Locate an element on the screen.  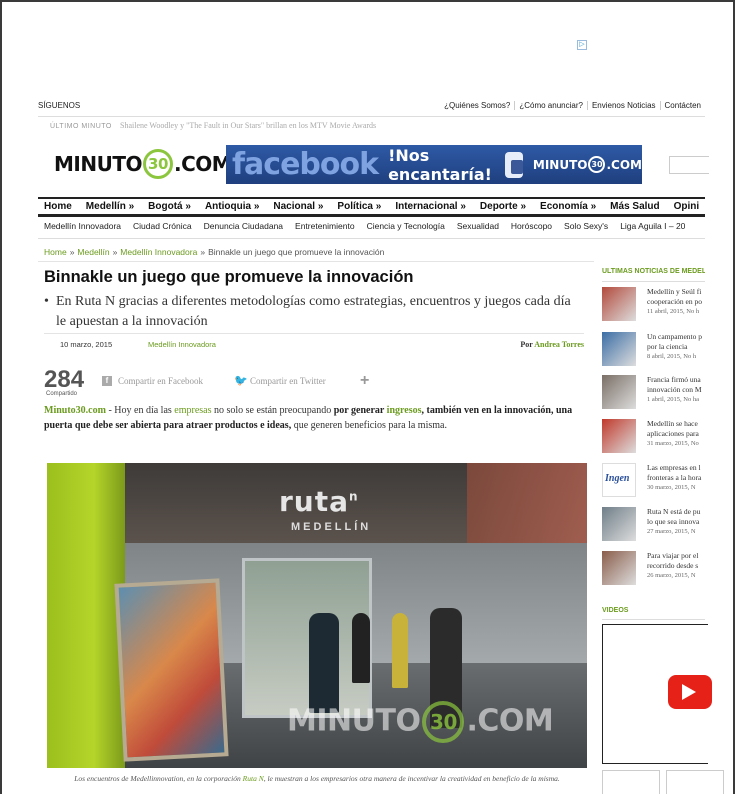
banner-logo-number: 30 is located at coordinates (597, 164).